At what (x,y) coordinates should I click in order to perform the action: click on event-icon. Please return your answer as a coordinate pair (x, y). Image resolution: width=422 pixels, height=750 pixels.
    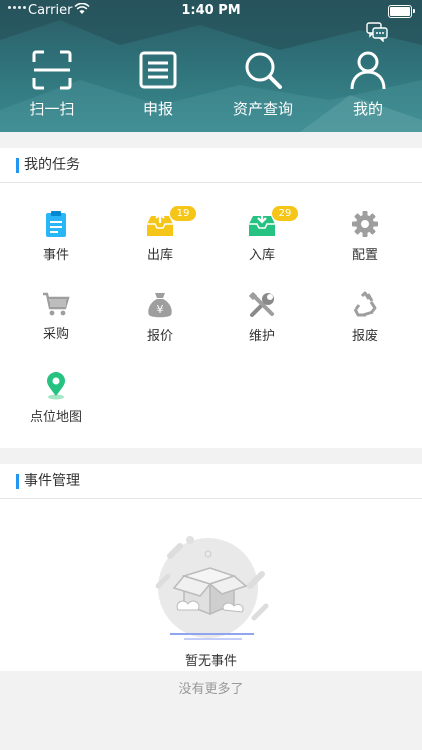
    Looking at the image, I should click on (56, 224).